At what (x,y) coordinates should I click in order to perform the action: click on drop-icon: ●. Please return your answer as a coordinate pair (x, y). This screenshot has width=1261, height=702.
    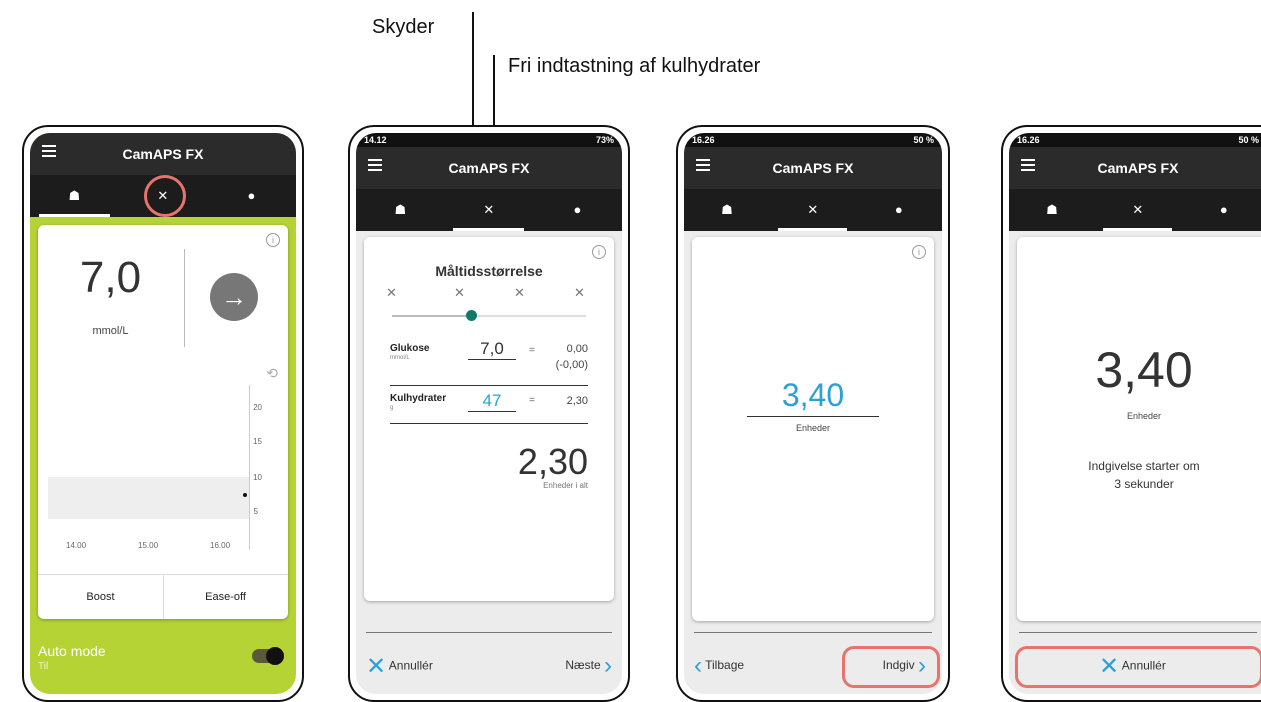
    Looking at the image, I should click on (898, 209).